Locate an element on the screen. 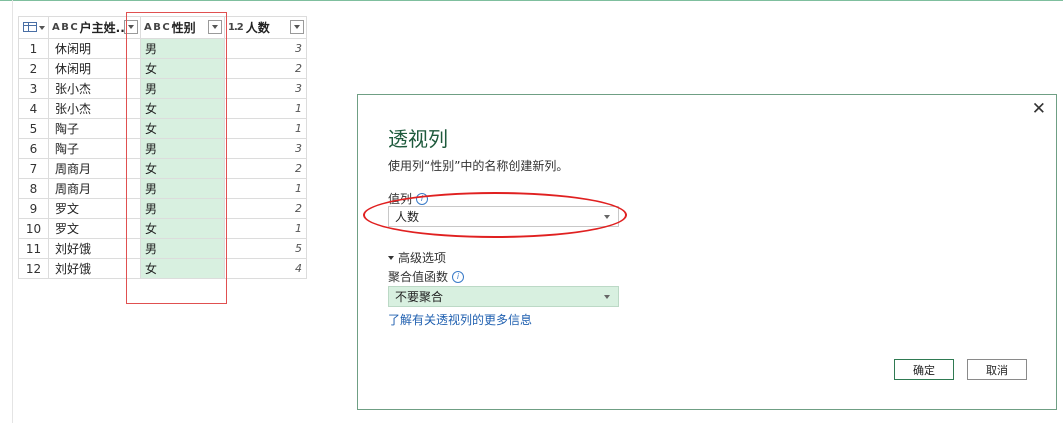  aggregate-function-label-text: 聚合值函数 is located at coordinates (418, 277).